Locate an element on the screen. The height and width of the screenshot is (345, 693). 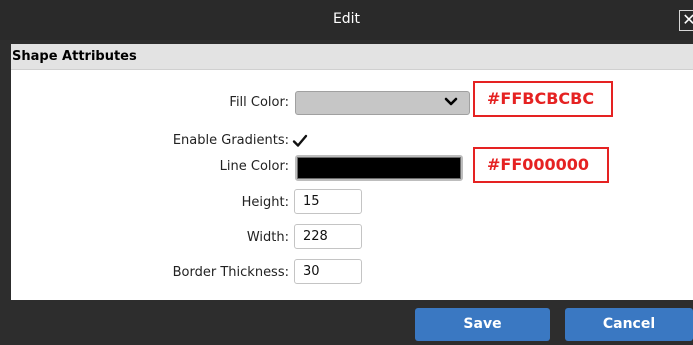
dialog-title: Edit is located at coordinates (346, 19).